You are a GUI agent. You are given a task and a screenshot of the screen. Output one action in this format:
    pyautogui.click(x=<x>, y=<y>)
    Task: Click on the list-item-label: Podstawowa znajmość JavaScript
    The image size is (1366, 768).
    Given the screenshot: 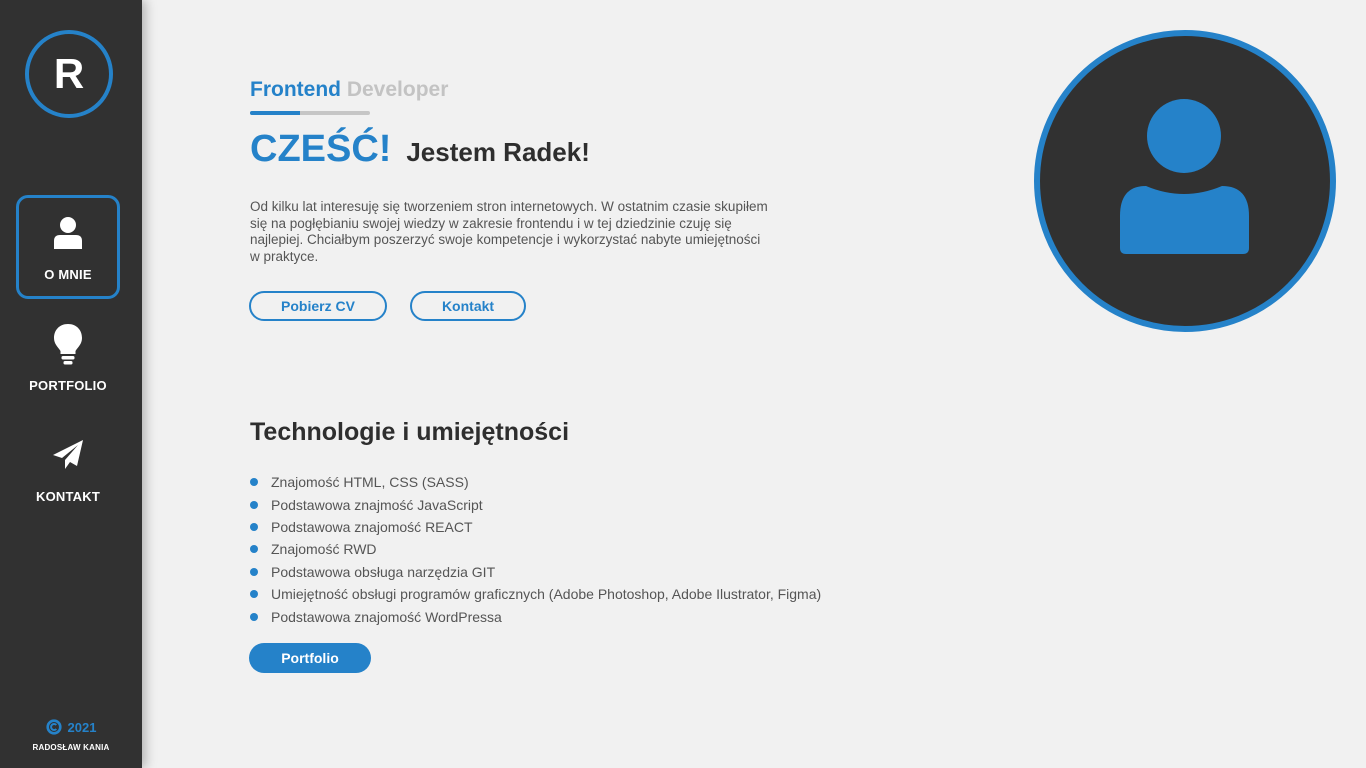 What is the action you would take?
    pyautogui.click(x=377, y=504)
    